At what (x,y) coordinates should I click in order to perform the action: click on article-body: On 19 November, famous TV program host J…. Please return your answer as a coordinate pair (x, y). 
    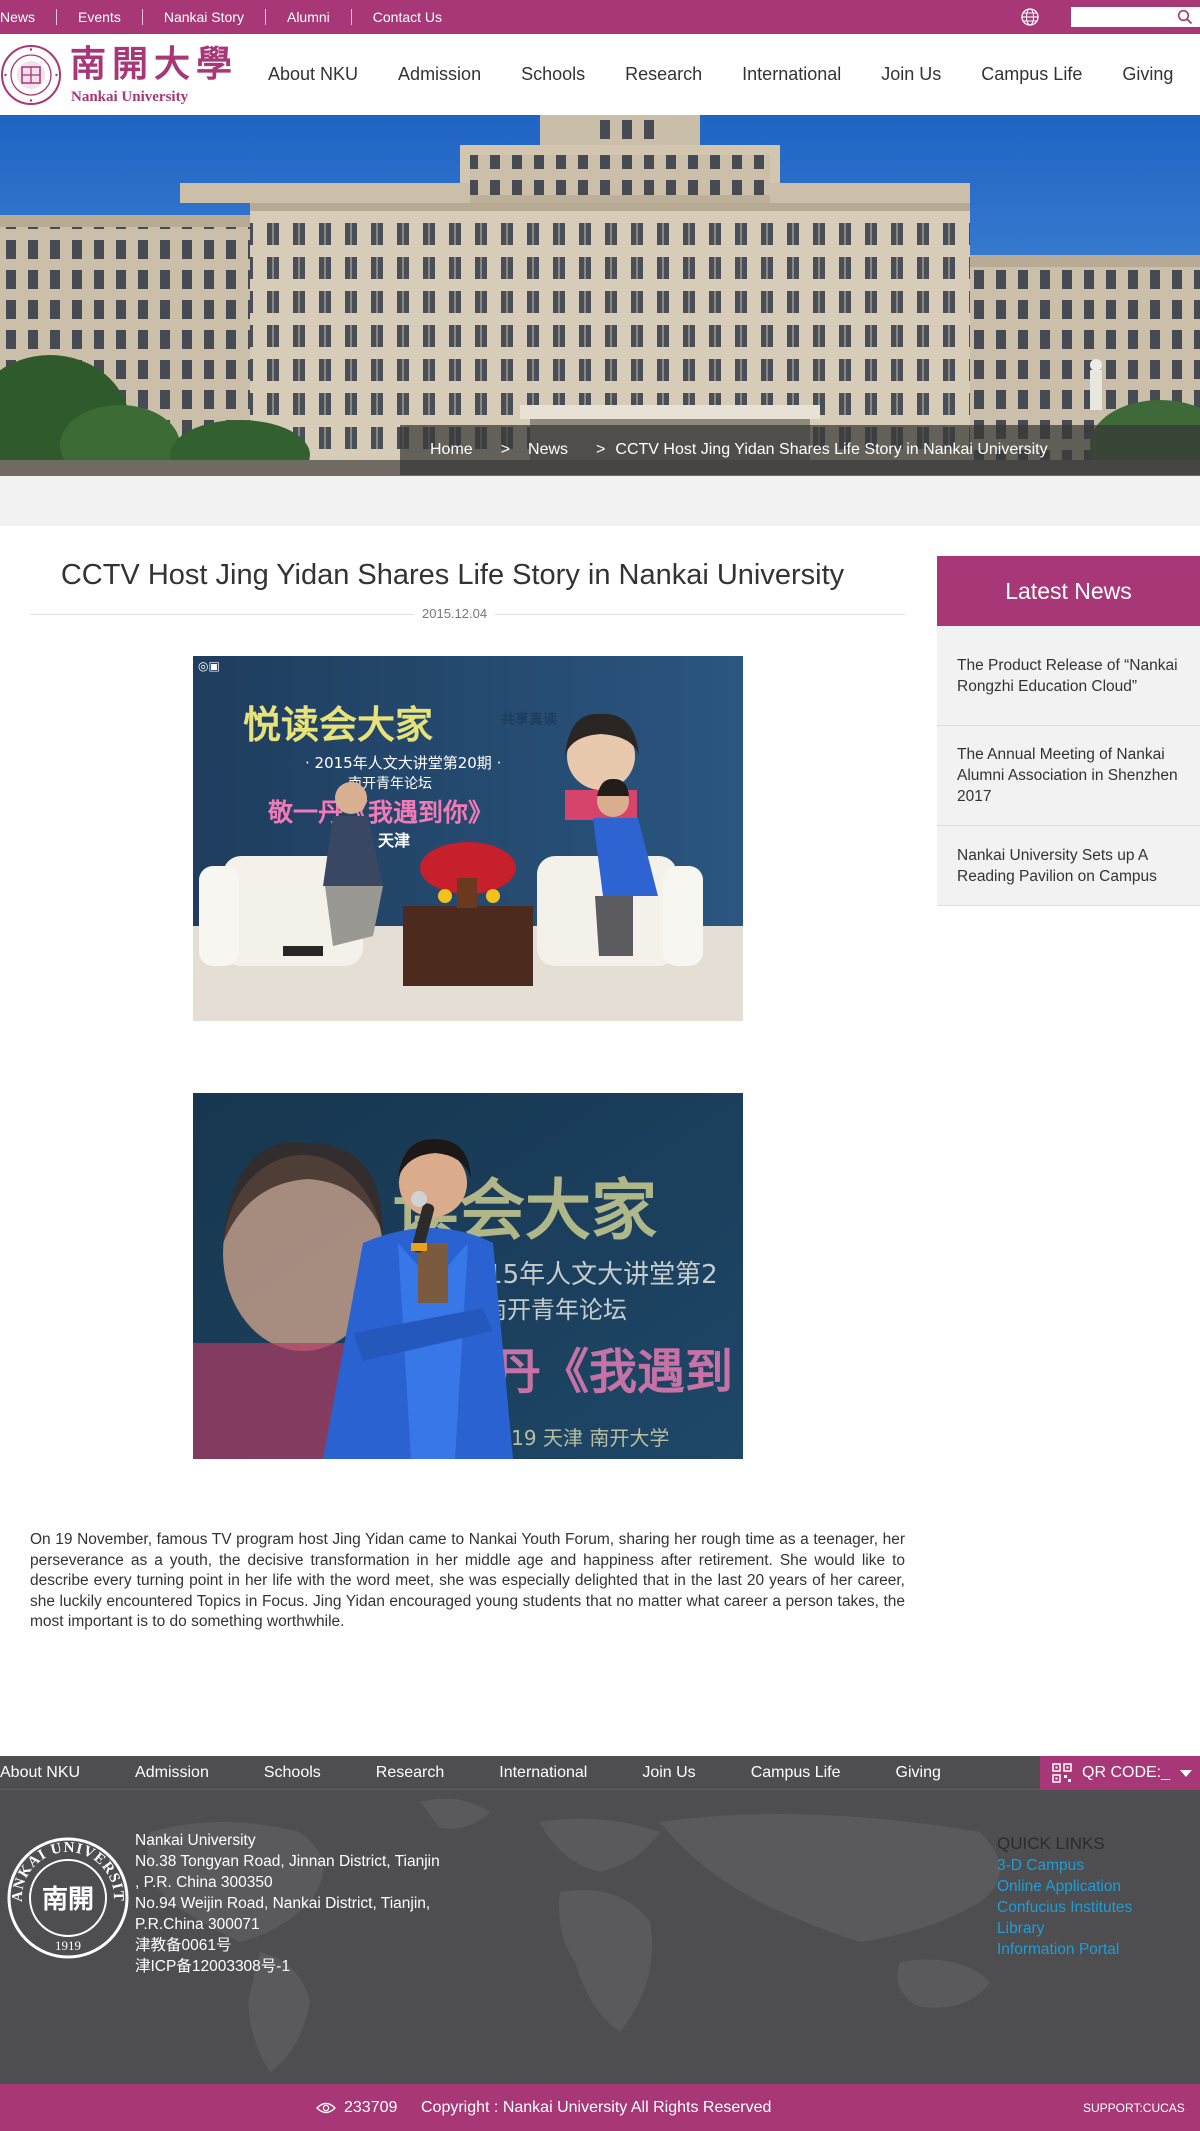
    Looking at the image, I should click on (467, 1580).